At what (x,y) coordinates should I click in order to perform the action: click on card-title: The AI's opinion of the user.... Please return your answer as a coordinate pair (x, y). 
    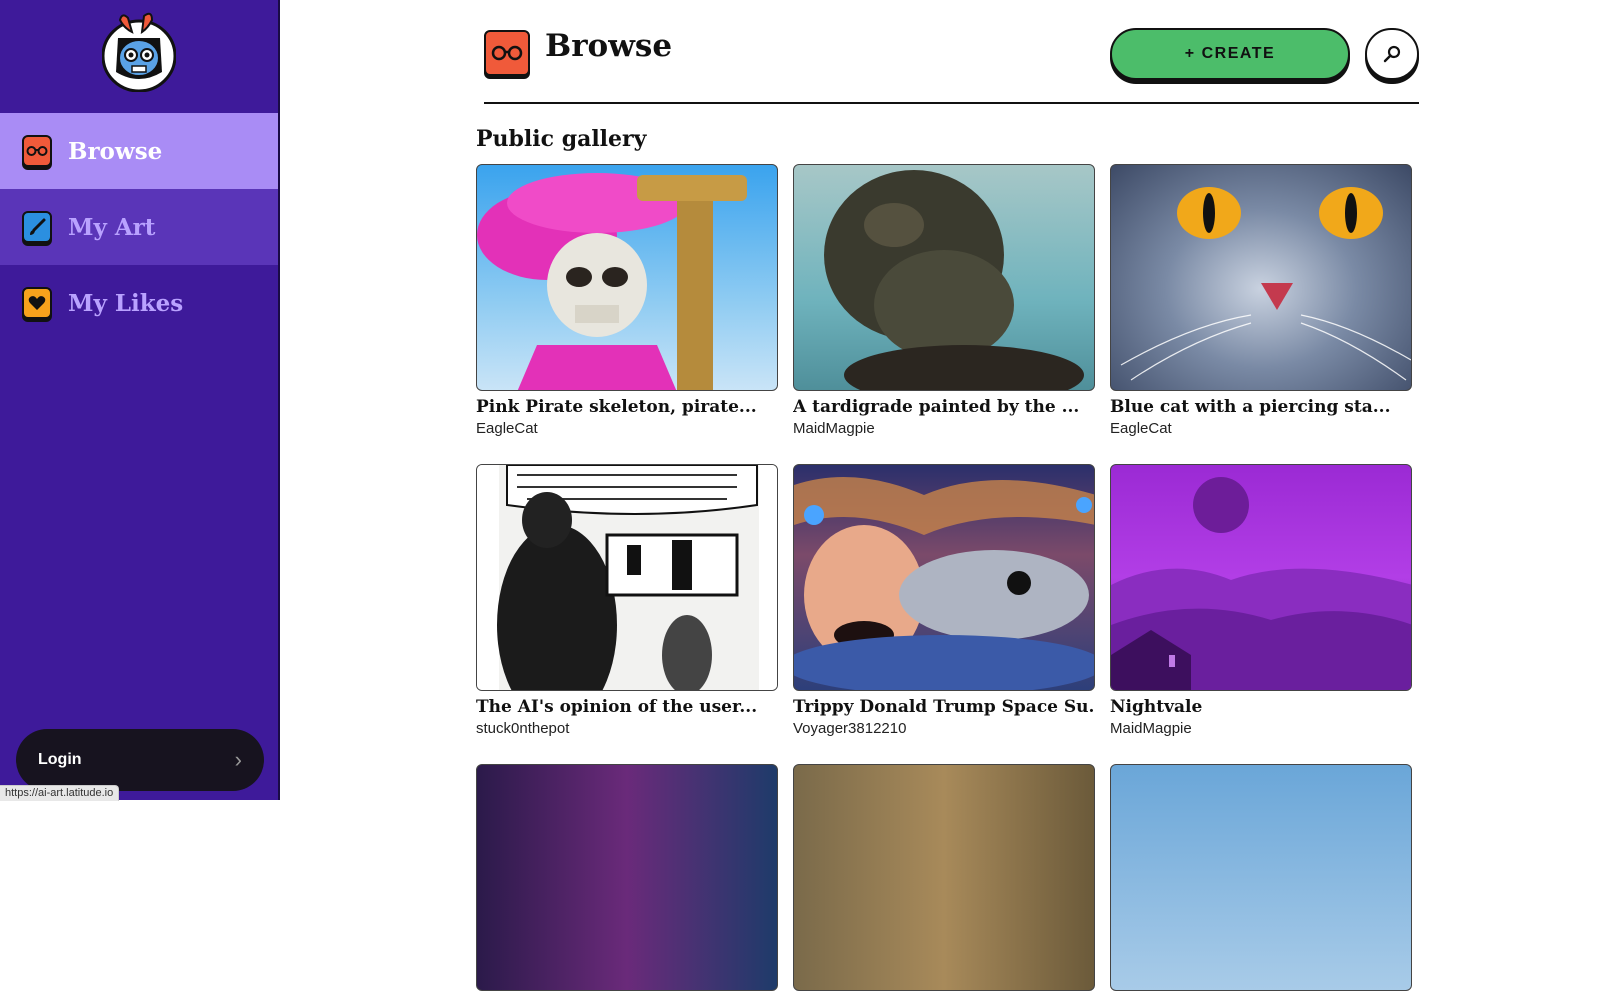
    Looking at the image, I should click on (617, 707).